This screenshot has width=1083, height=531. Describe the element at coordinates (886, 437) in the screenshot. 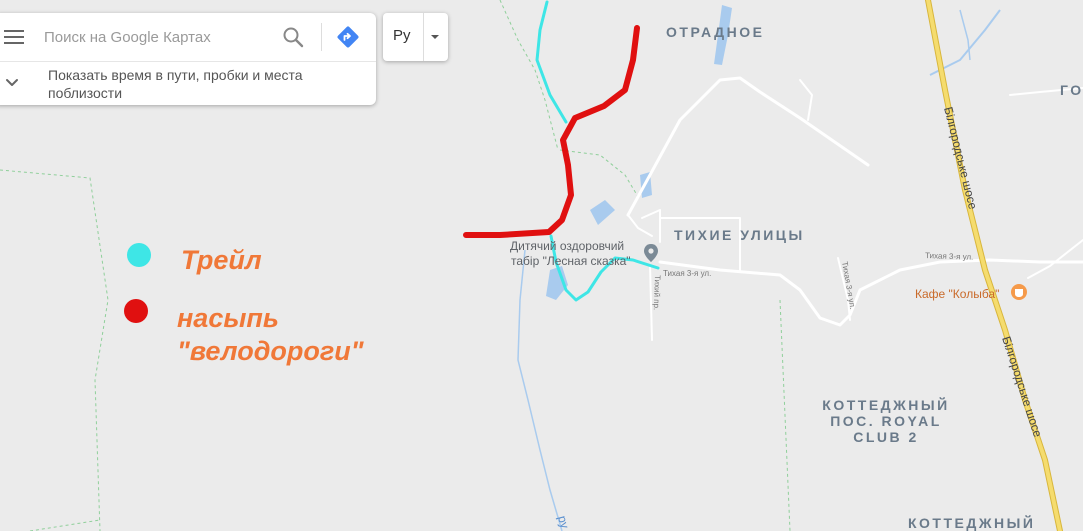

I see `place-label-cottage-royal-3: CLUB 2` at that location.